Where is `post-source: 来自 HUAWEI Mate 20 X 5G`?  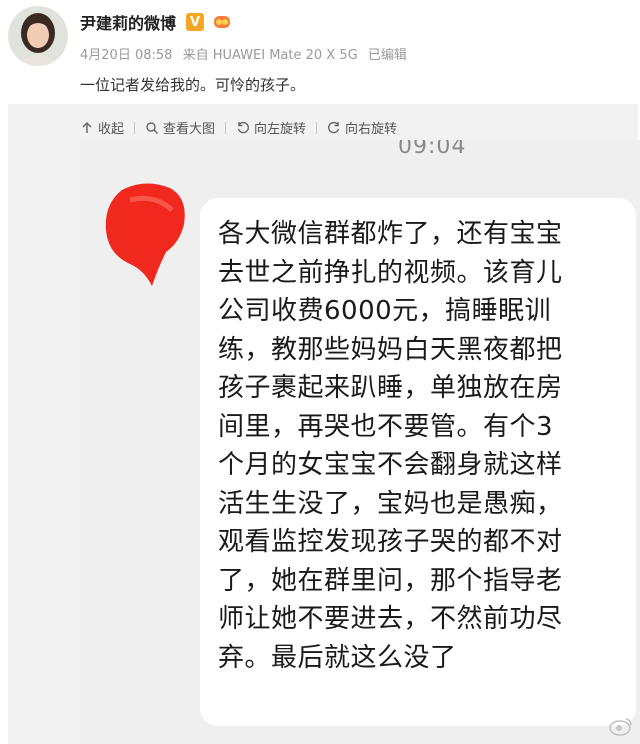 post-source: 来自 HUAWEI Mate 20 X 5G is located at coordinates (270, 55).